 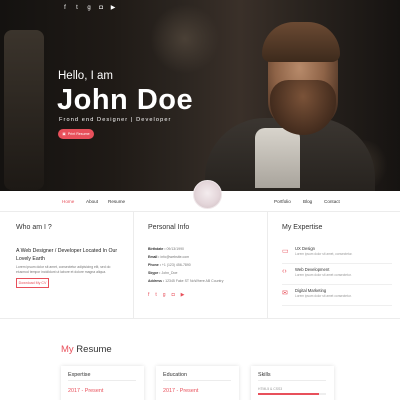 I want to click on resume-card-skills: Skills HTML5 & CSS3, so click(x=292, y=383).